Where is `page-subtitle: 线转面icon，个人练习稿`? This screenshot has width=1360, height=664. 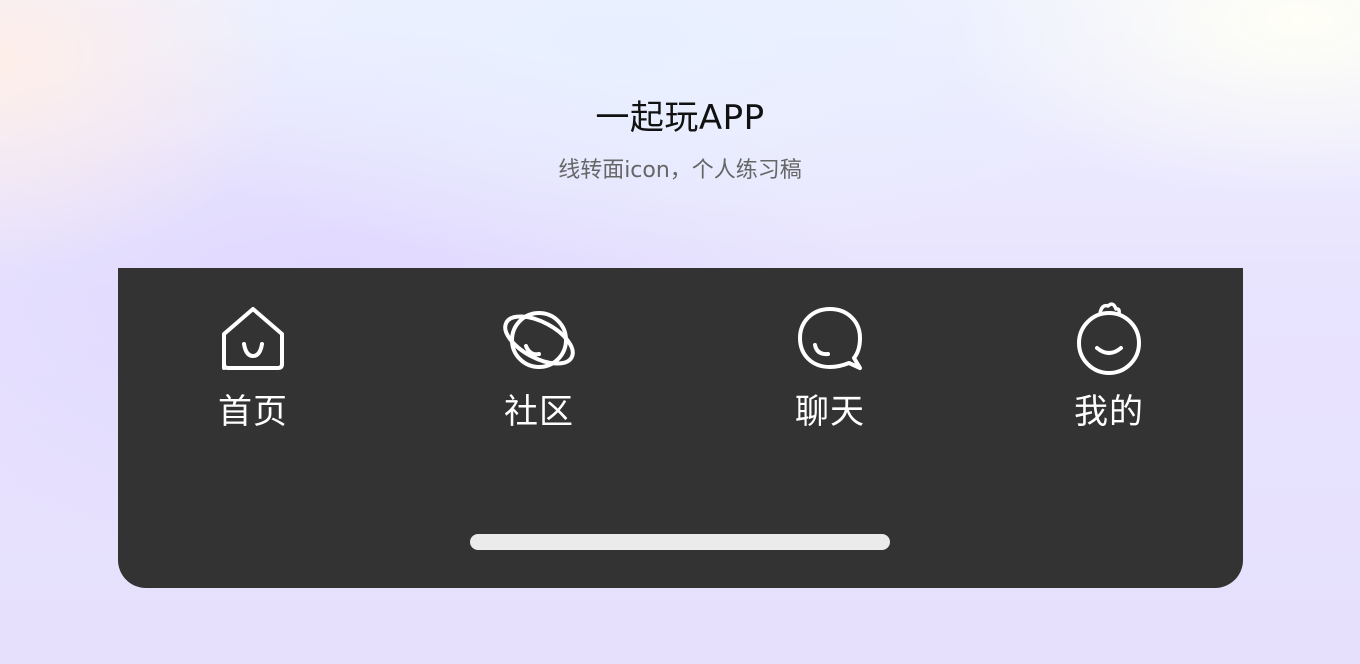 page-subtitle: 线转面icon，个人练习稿 is located at coordinates (680, 170).